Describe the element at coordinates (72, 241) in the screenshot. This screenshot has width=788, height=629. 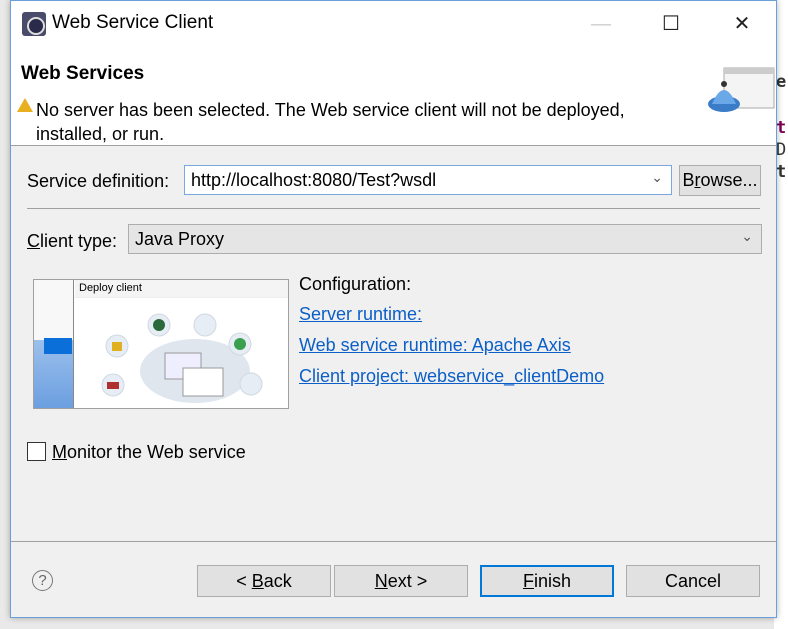
I see `client-type-label: Client type:` at that location.